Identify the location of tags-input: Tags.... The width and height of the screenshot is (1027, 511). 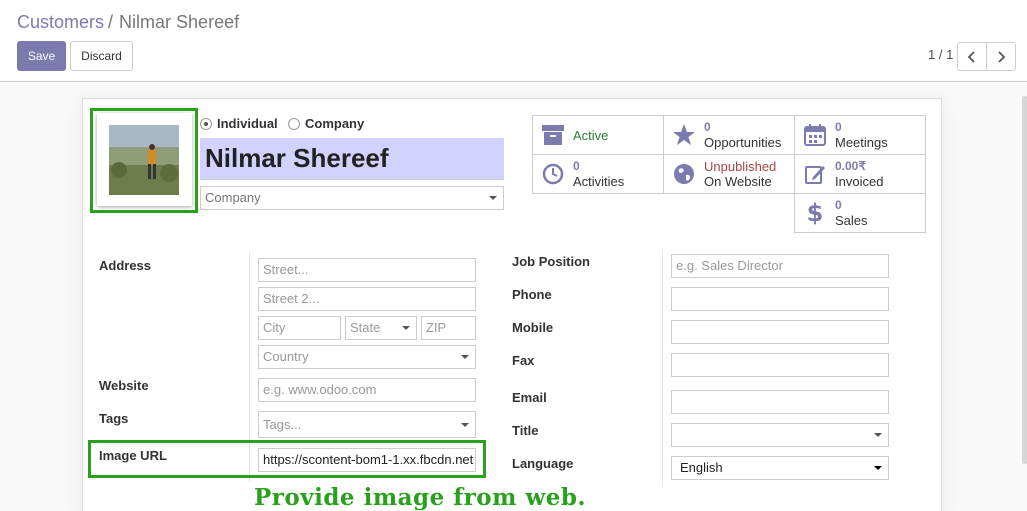
(367, 424).